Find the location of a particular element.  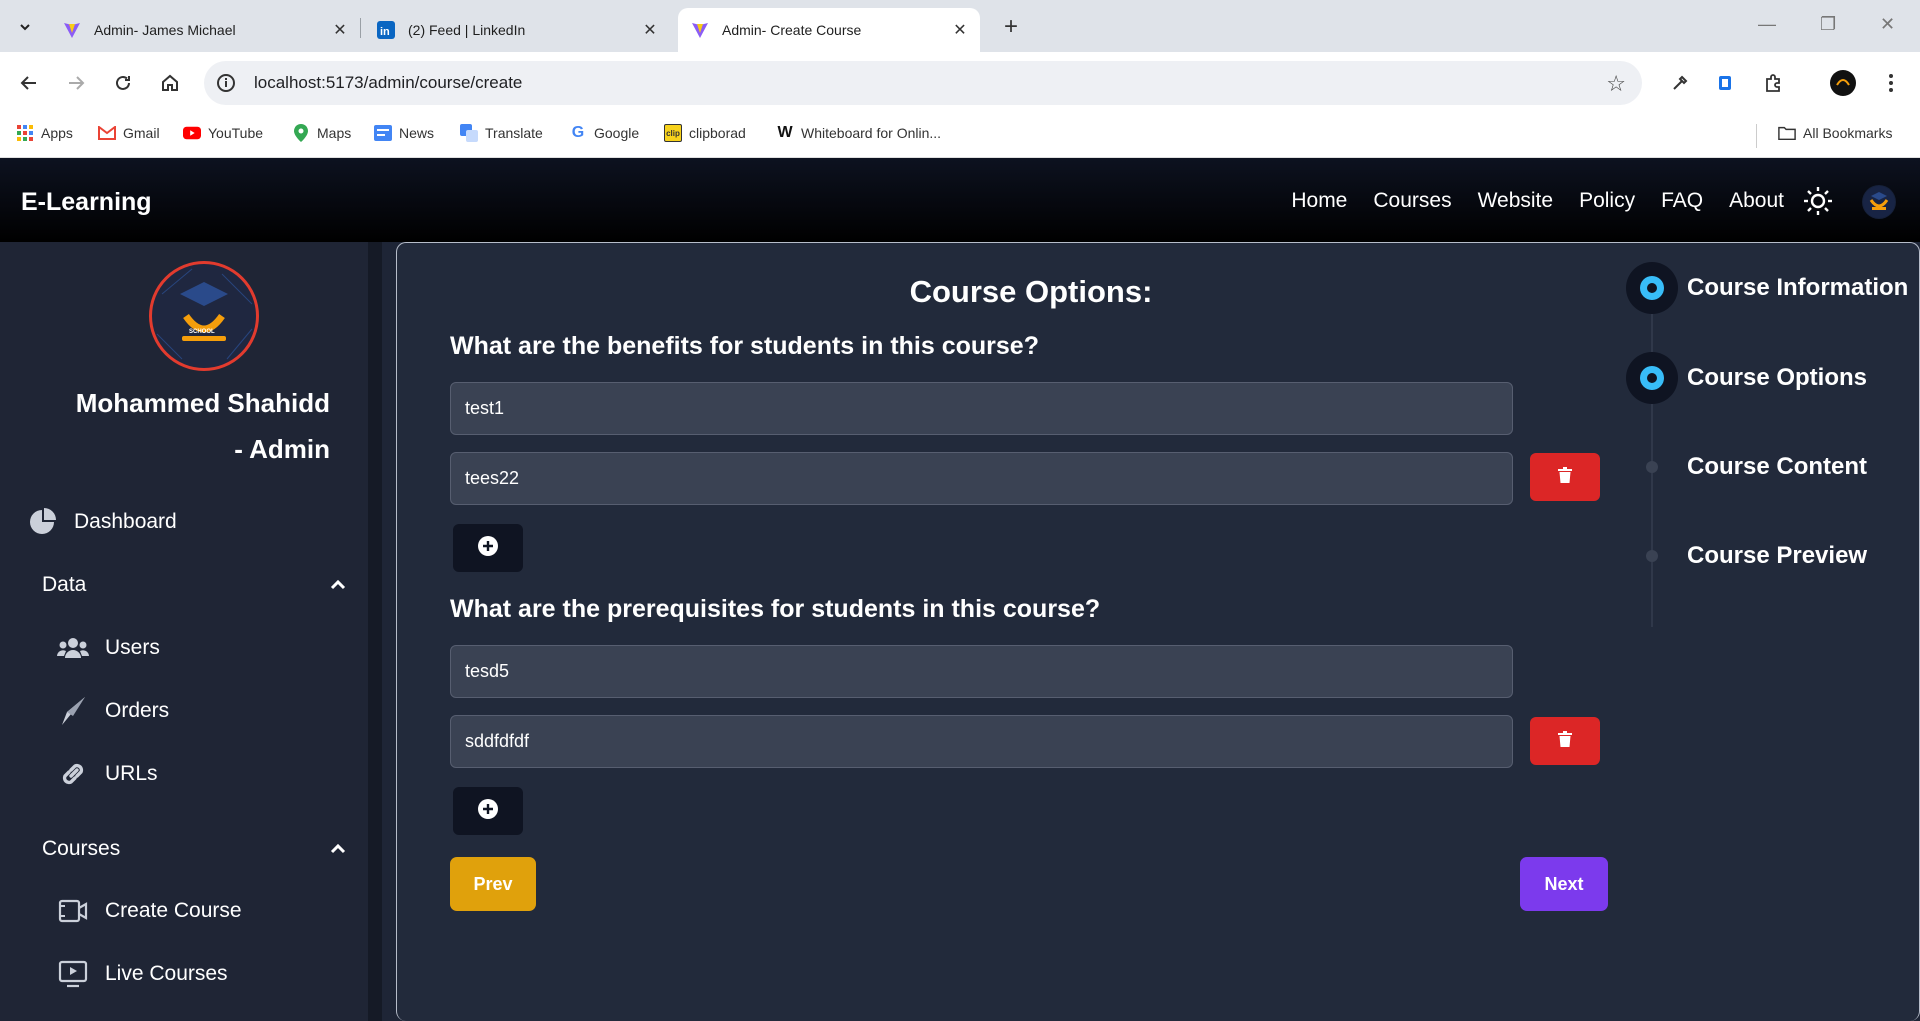

forward-arrow-icon is located at coordinates (76, 83).